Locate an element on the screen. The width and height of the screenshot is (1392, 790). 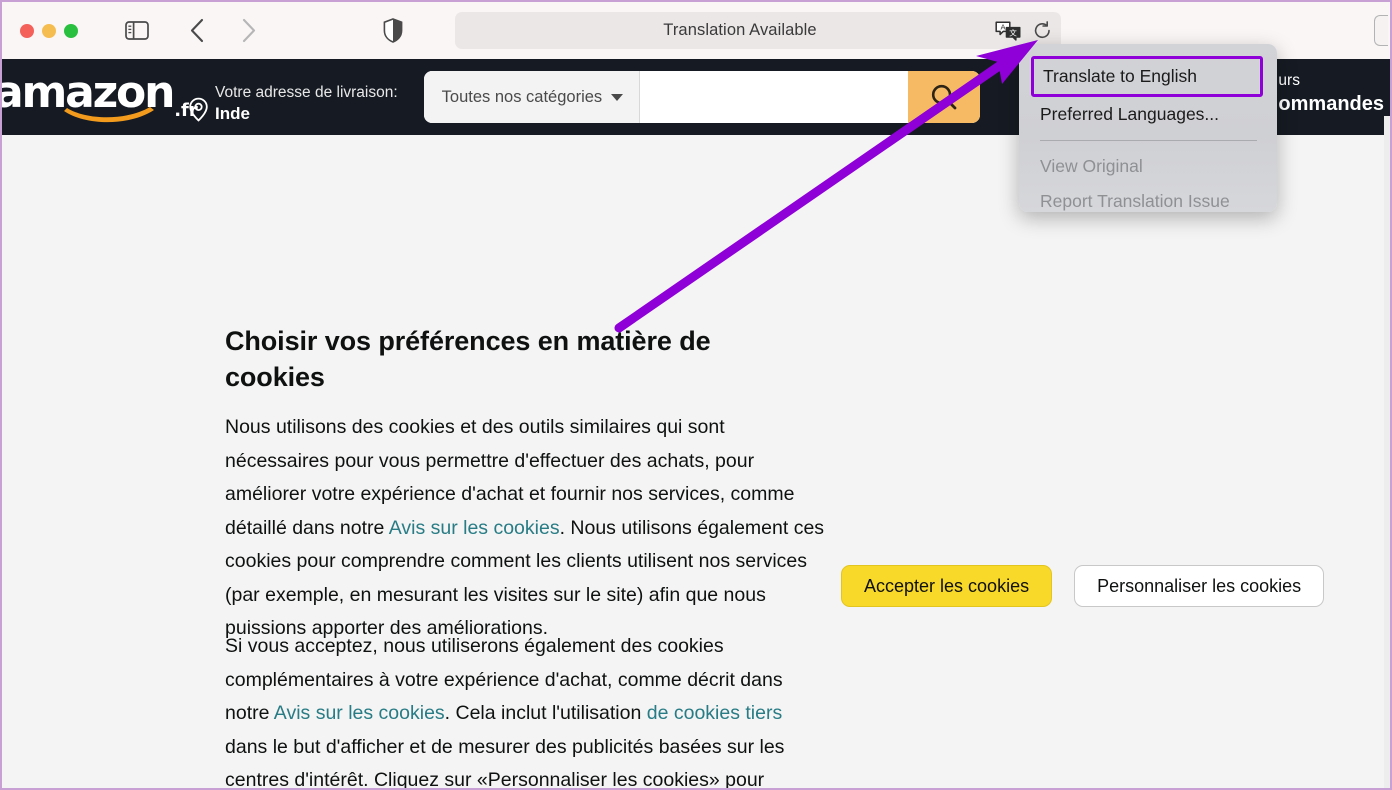
close-window-button is located at coordinates (27, 30).